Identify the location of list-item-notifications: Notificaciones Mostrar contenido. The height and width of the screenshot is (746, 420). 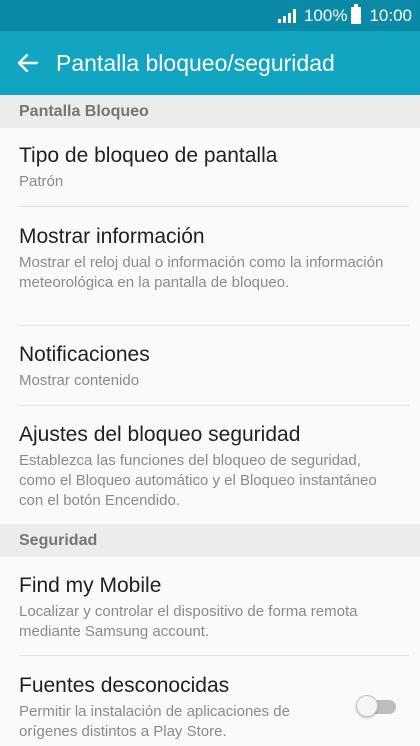
(210, 366).